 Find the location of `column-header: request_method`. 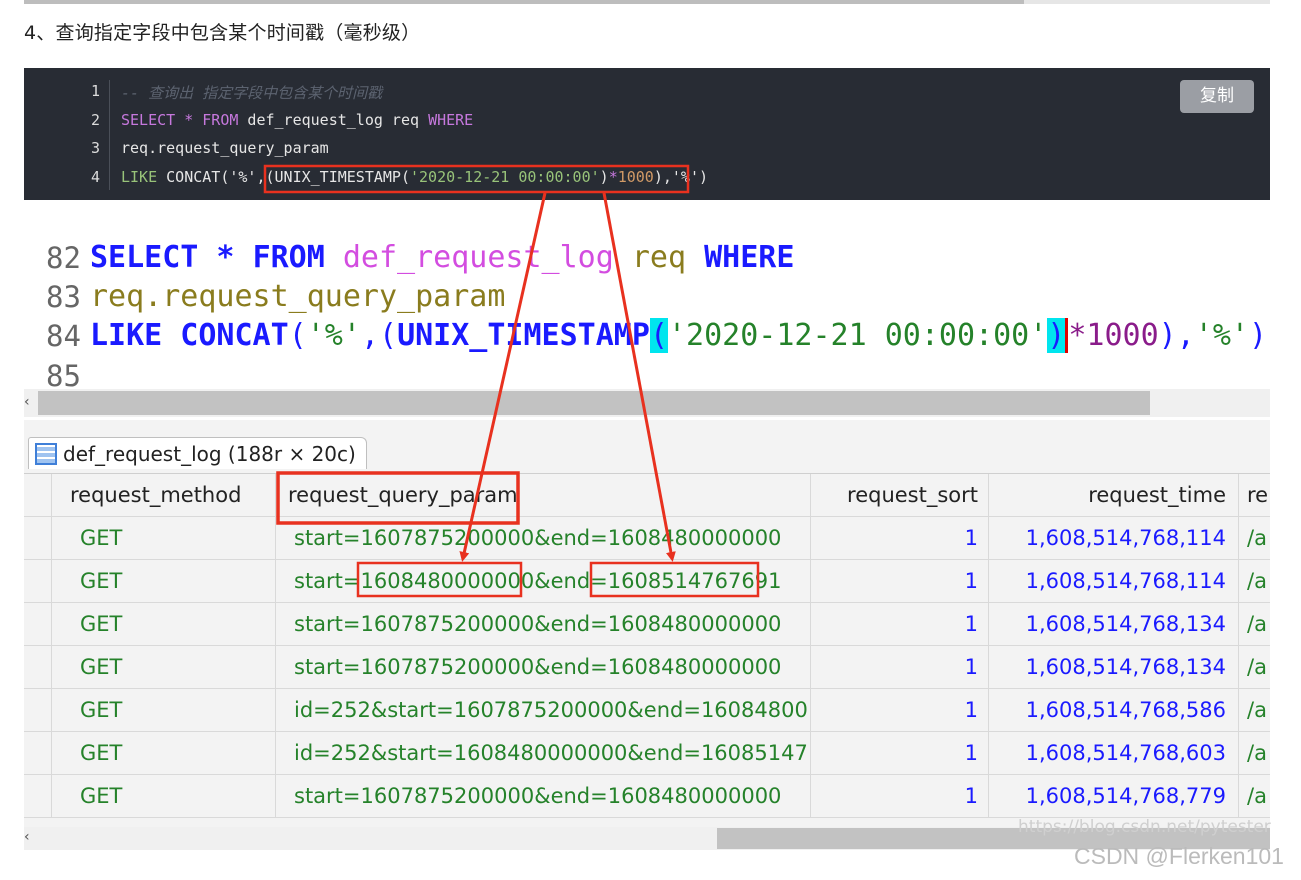

column-header: request_method is located at coordinates (164, 495).